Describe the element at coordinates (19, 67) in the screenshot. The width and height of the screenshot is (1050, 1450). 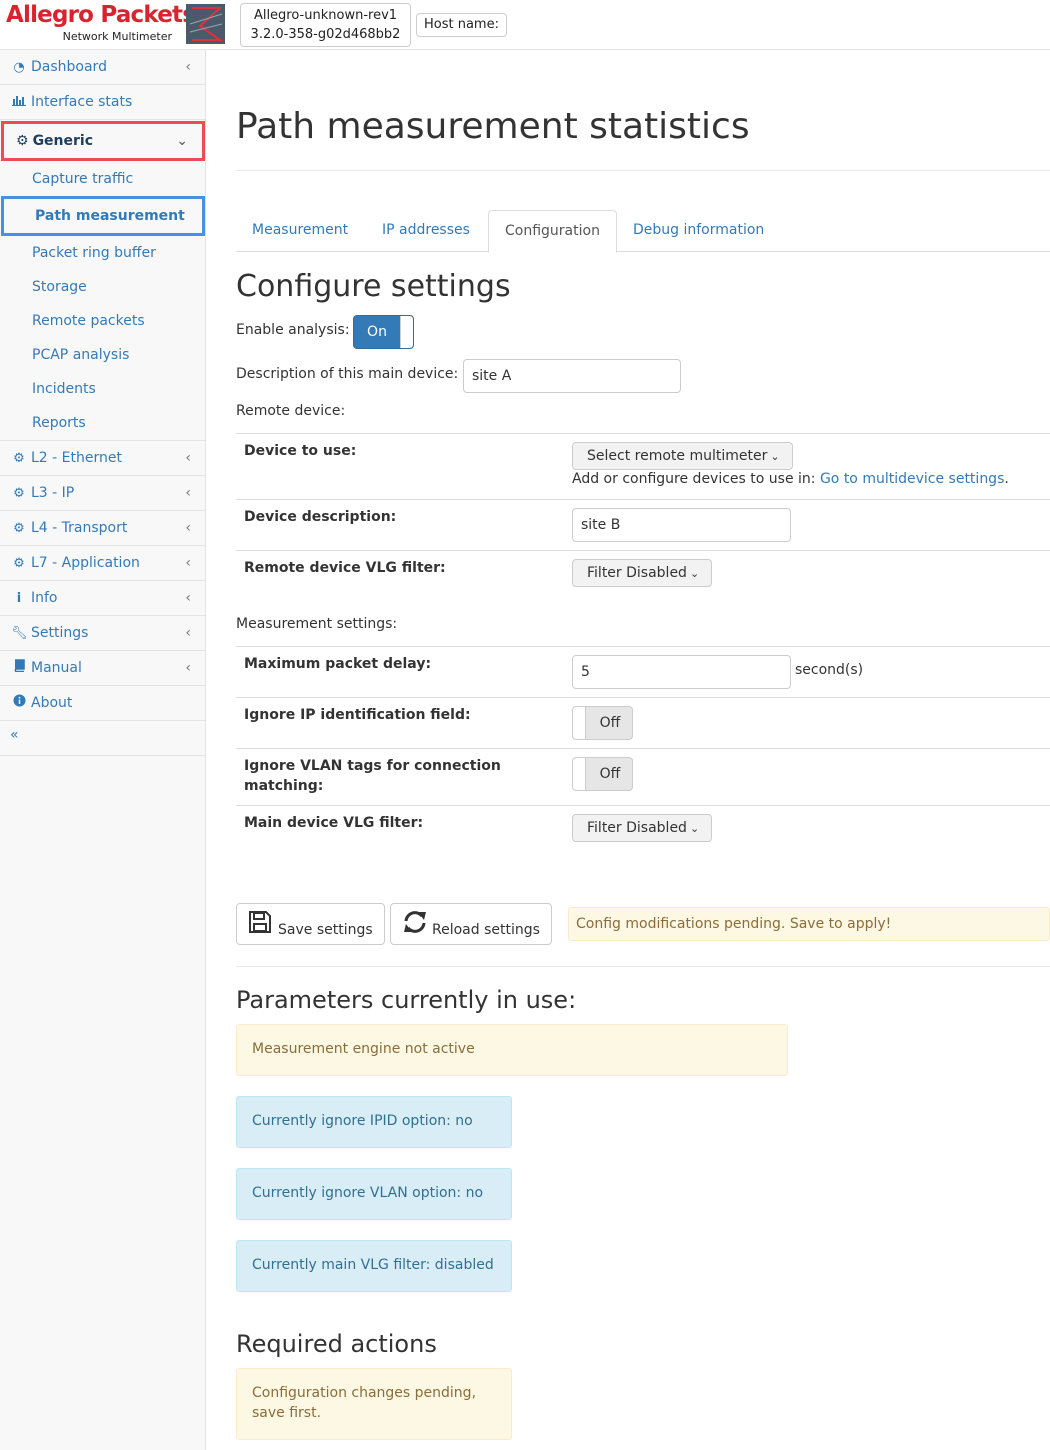
I see `dashboard-icon: ◔` at that location.